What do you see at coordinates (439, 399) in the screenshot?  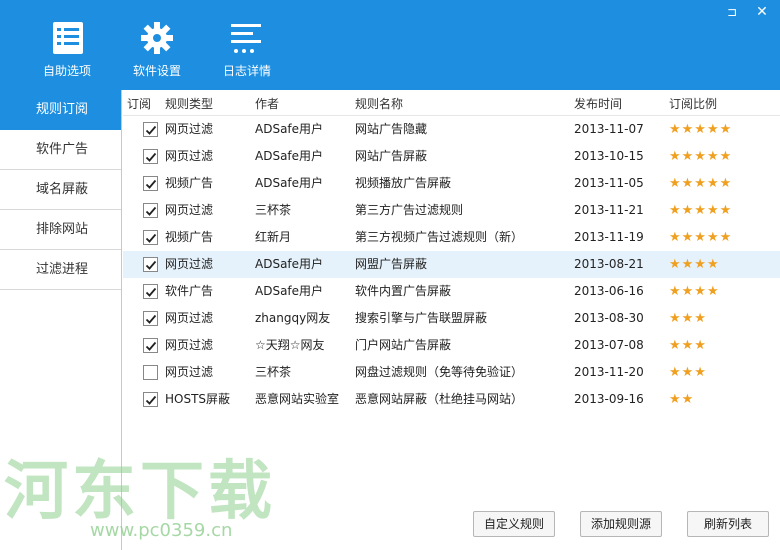 I see `rule-name-cell: 恶意网站屏蔽（杜绝挂马网站）` at bounding box center [439, 399].